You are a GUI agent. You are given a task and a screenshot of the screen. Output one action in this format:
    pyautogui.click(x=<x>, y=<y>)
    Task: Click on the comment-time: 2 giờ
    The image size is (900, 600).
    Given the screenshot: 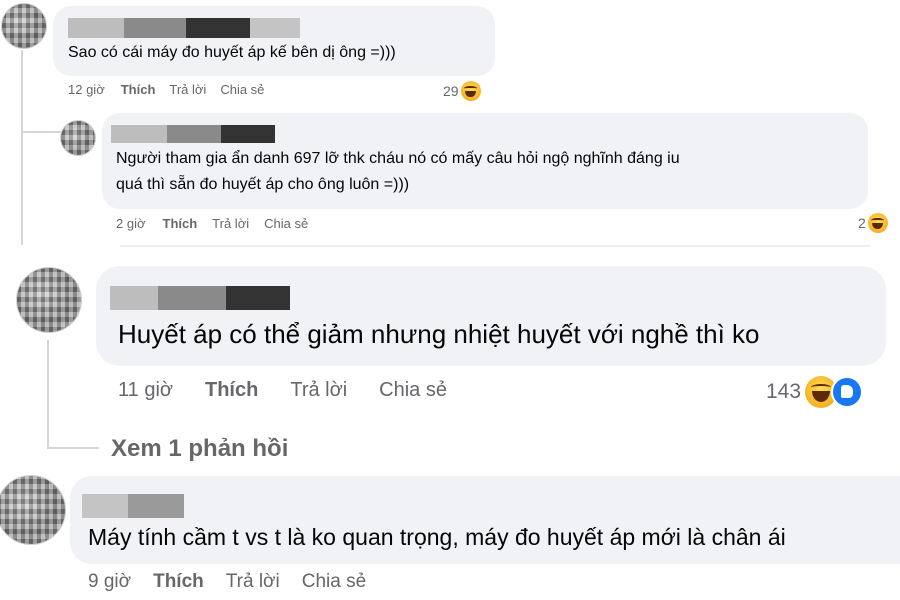 What is the action you would take?
    pyautogui.click(x=131, y=223)
    